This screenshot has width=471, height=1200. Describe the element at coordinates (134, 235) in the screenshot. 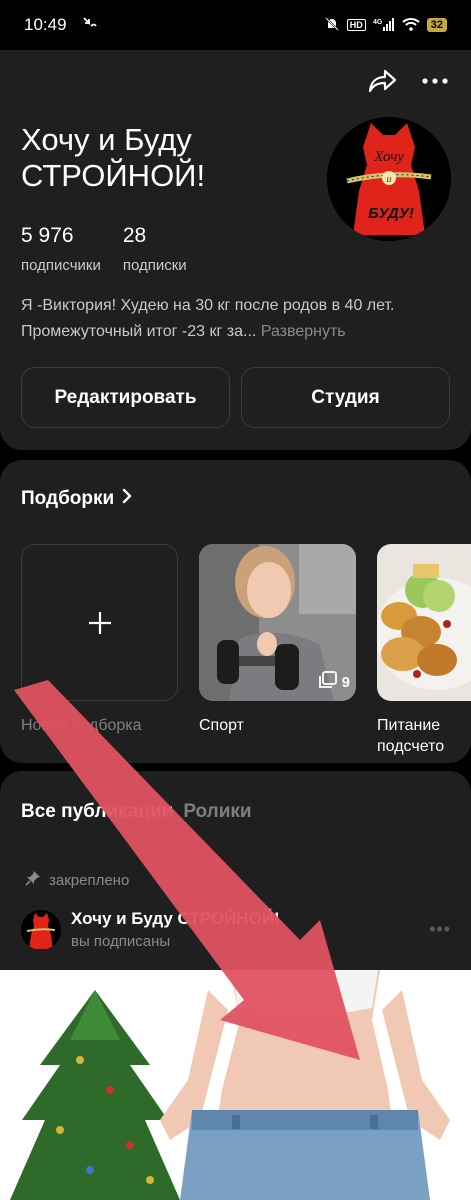

I see `subscriptions-count: 28` at that location.